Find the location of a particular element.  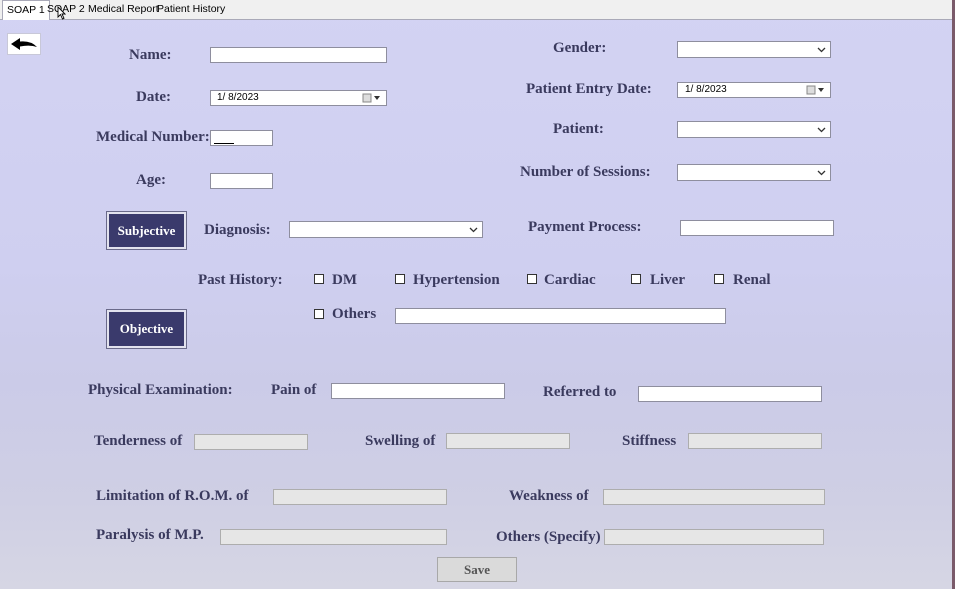

hypertension-label: Hypertension is located at coordinates (456, 280).